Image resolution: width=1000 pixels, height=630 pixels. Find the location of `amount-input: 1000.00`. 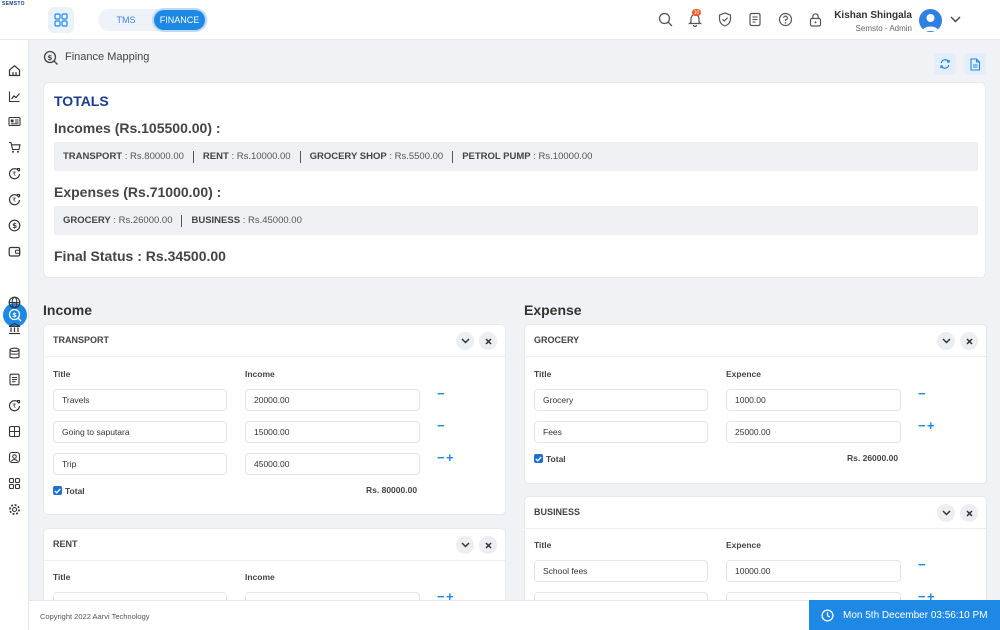

amount-input: 1000.00 is located at coordinates (813, 400).